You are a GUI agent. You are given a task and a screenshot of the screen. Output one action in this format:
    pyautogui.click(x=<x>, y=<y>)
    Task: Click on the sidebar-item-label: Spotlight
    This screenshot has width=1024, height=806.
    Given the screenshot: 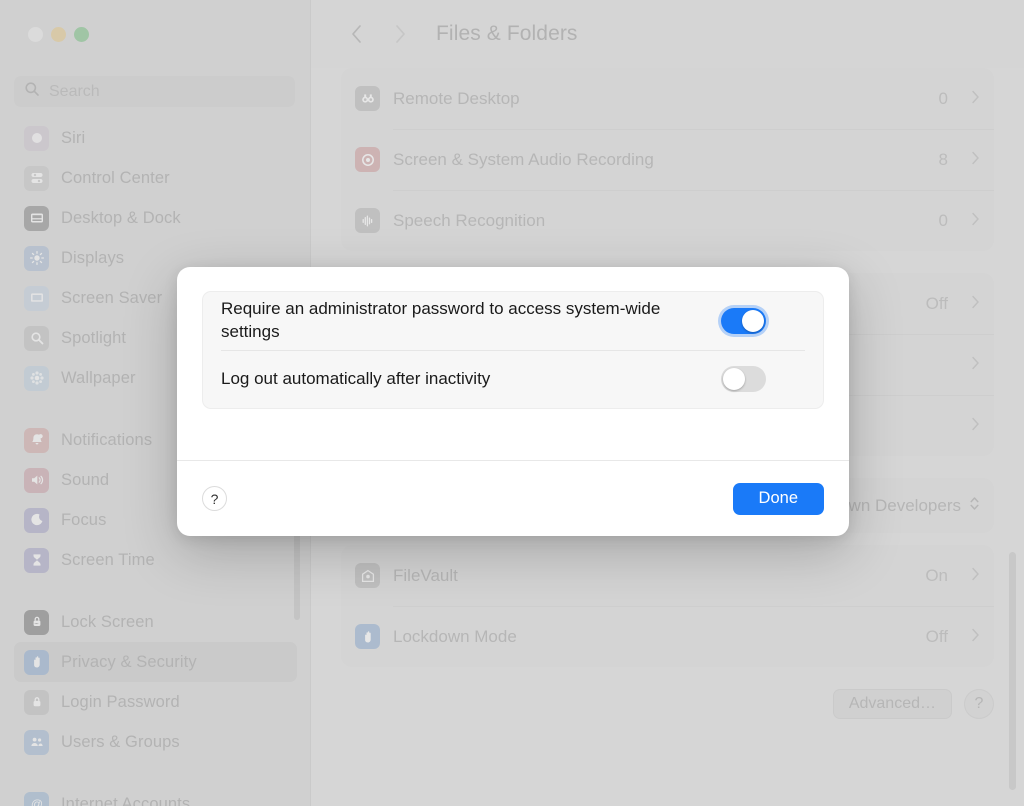 What is the action you would take?
    pyautogui.click(x=94, y=337)
    